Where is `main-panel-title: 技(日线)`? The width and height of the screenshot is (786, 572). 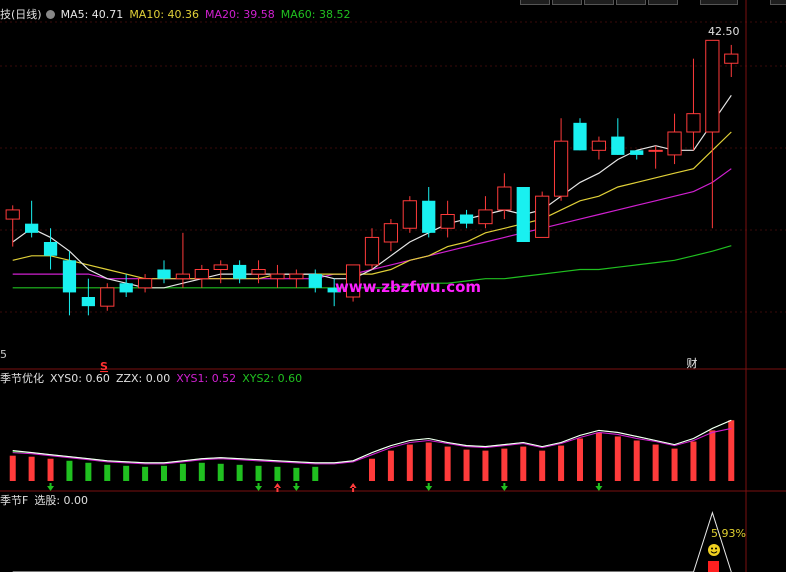 main-panel-title: 技(日线) is located at coordinates (21, 14).